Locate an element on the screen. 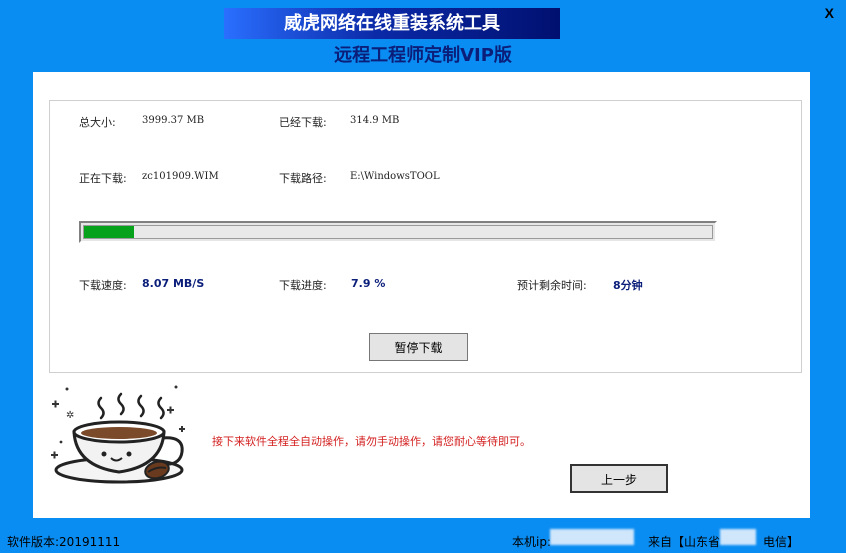 The height and width of the screenshot is (553, 846). local-ip-label: 本机ip: is located at coordinates (531, 542).